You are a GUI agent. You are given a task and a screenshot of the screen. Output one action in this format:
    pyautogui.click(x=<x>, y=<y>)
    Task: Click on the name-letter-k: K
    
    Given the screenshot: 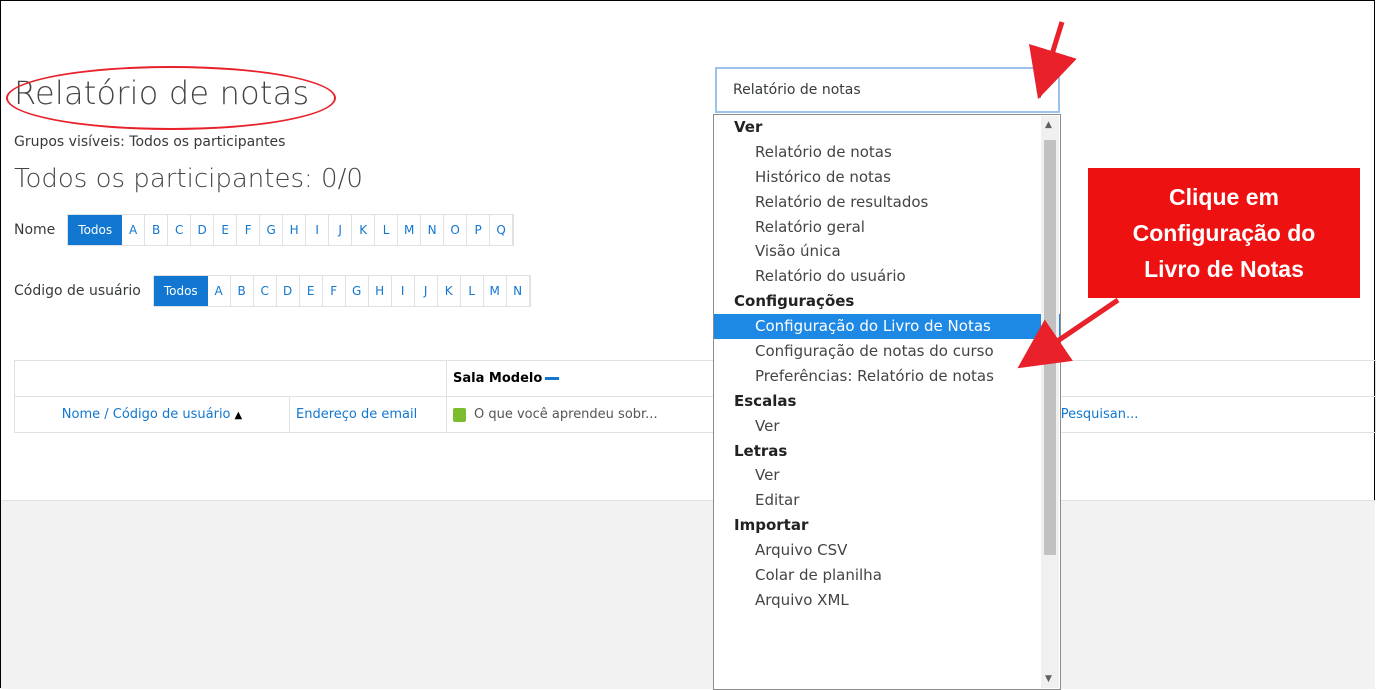 What is the action you would take?
    pyautogui.click(x=364, y=230)
    